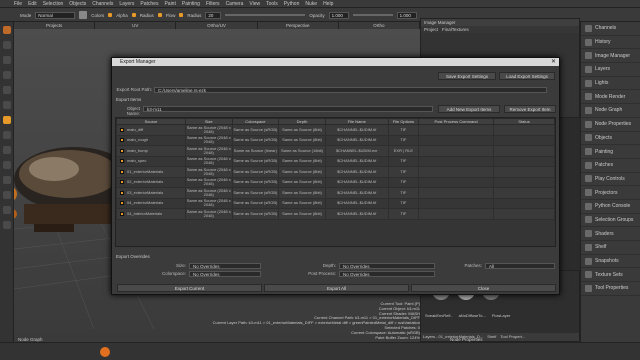  I want to click on tab-project: Project, so click(431, 29).